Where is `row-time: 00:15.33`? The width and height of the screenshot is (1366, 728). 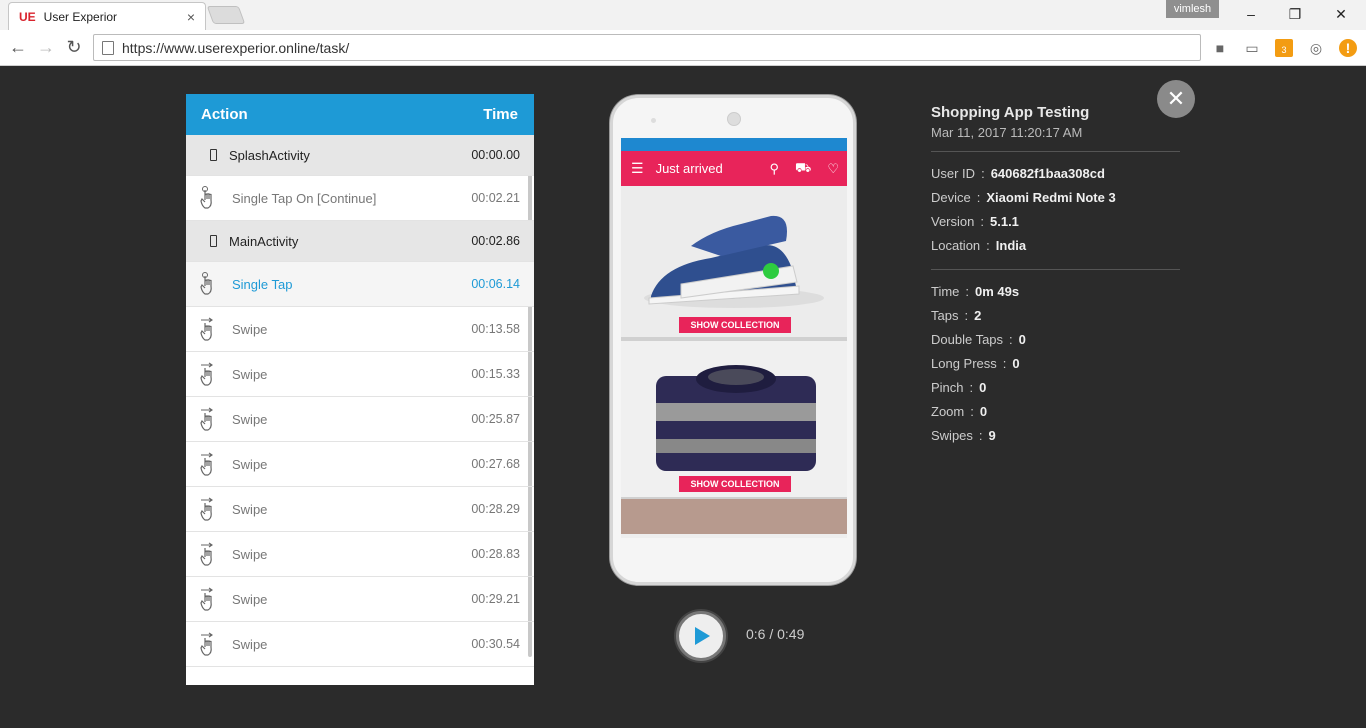
row-time: 00:15.33 is located at coordinates (495, 374).